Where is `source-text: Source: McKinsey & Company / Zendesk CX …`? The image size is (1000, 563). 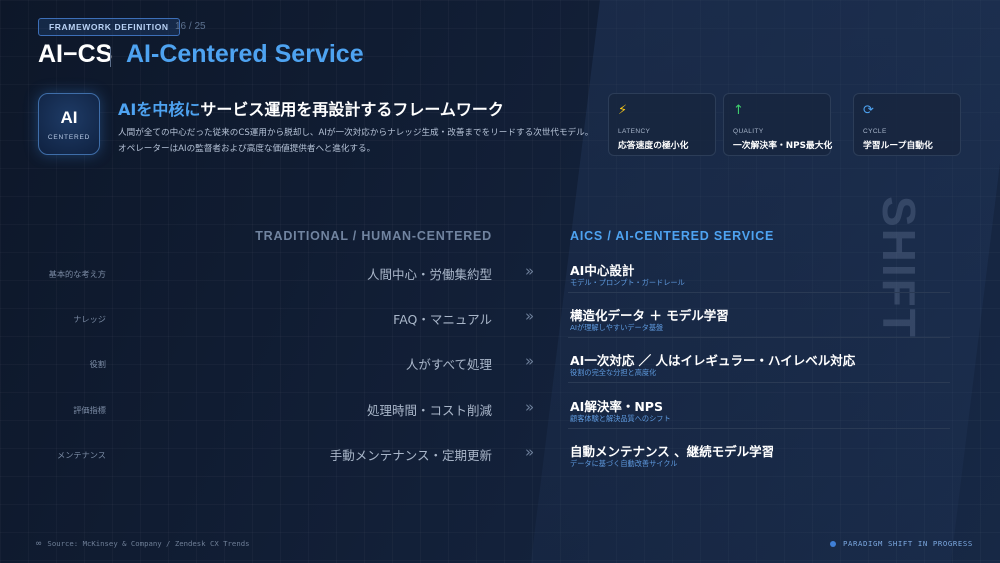
source-text: Source: McKinsey & Company / Zendesk CX … is located at coordinates (148, 543).